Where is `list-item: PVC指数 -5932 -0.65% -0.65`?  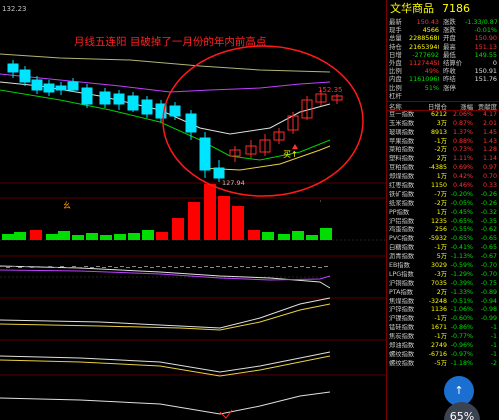 list-item: PVC指数 -5932 -0.65% -0.65 is located at coordinates (443, 239).